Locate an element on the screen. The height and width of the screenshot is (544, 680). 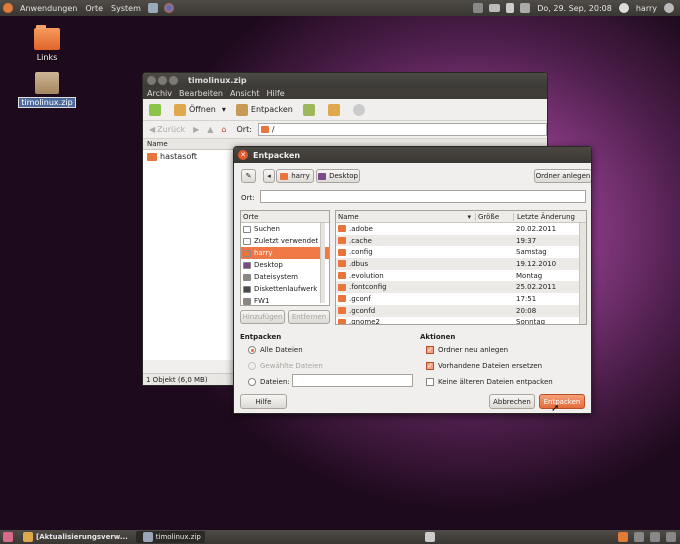
back-button-label: Zurück is located at coordinates (171, 129).